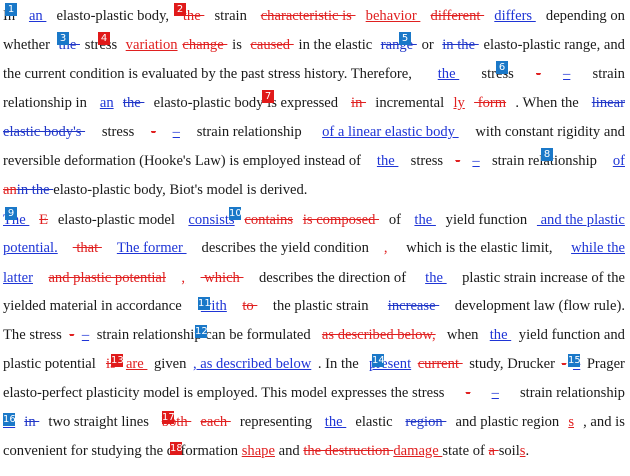 The height and width of the screenshot is (476, 630). Describe the element at coordinates (543, 278) in the screenshot. I see `text-run: plastic strain increase of the` at that location.